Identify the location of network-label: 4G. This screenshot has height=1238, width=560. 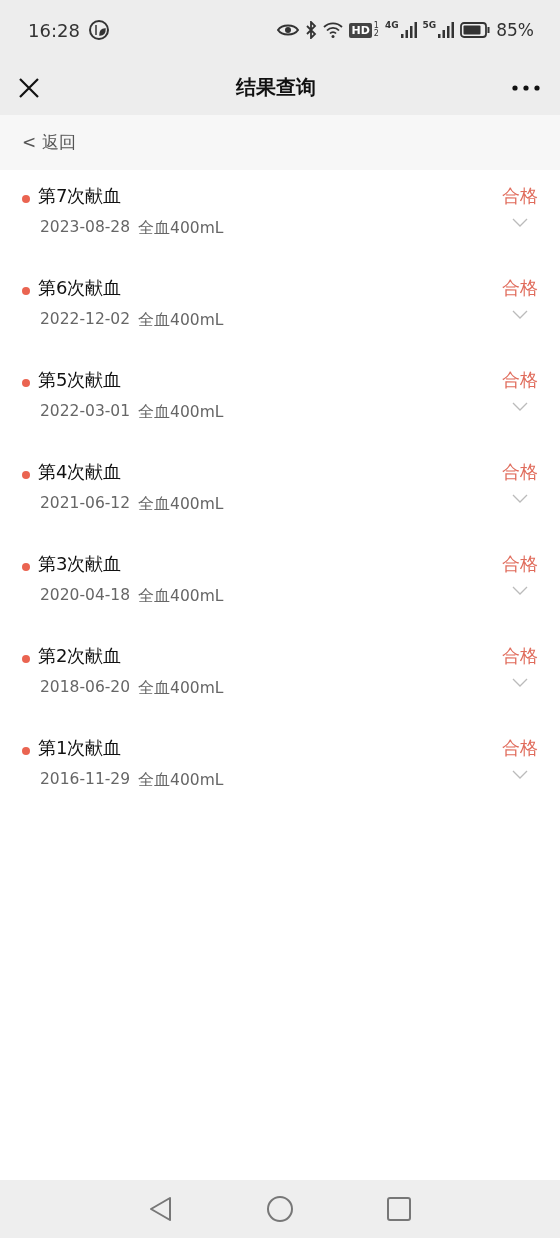
(391, 25).